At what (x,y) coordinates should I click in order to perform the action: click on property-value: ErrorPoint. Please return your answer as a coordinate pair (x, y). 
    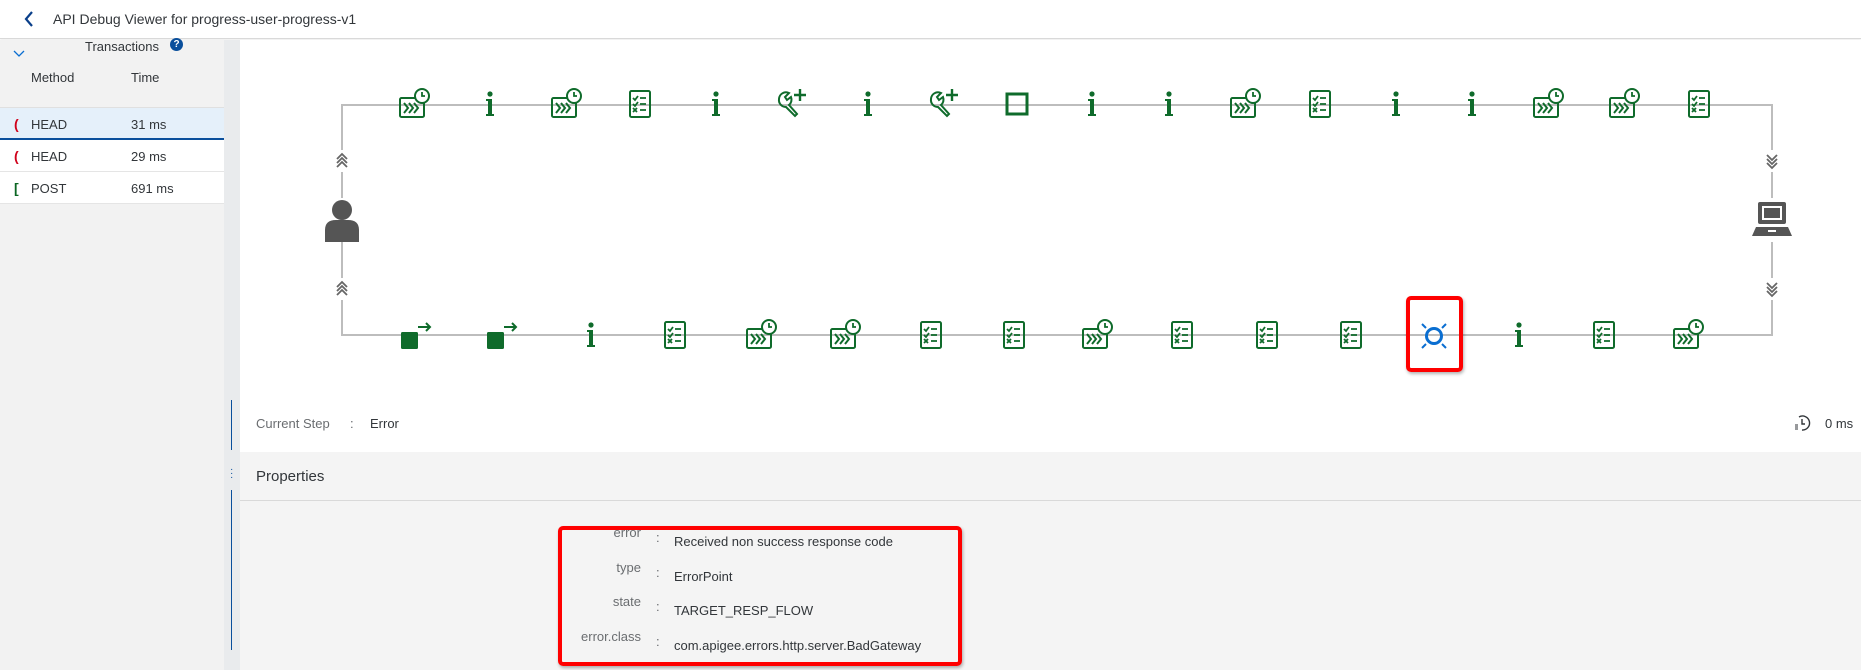
    Looking at the image, I should click on (703, 576).